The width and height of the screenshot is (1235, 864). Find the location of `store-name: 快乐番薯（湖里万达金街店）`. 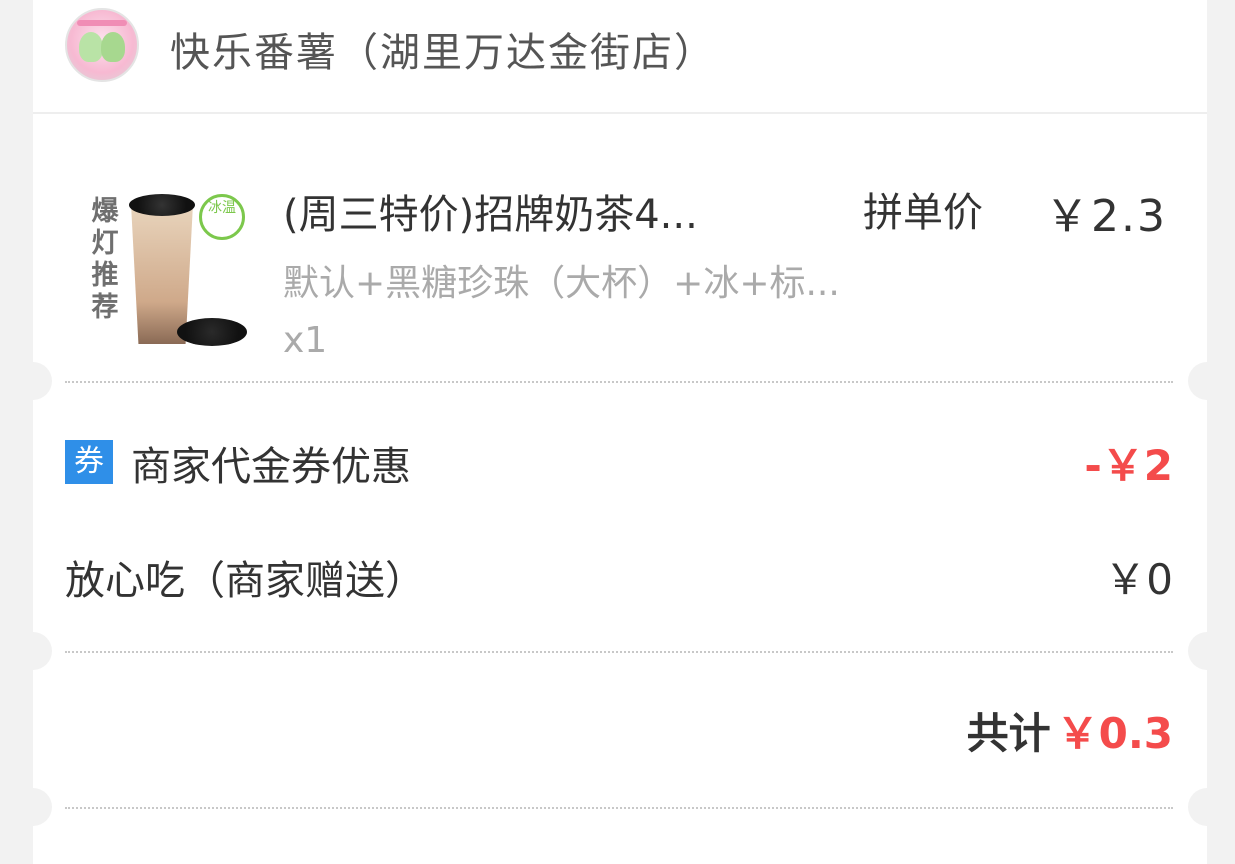

store-name: 快乐番薯（湖里万达金街店） is located at coordinates (443, 53).